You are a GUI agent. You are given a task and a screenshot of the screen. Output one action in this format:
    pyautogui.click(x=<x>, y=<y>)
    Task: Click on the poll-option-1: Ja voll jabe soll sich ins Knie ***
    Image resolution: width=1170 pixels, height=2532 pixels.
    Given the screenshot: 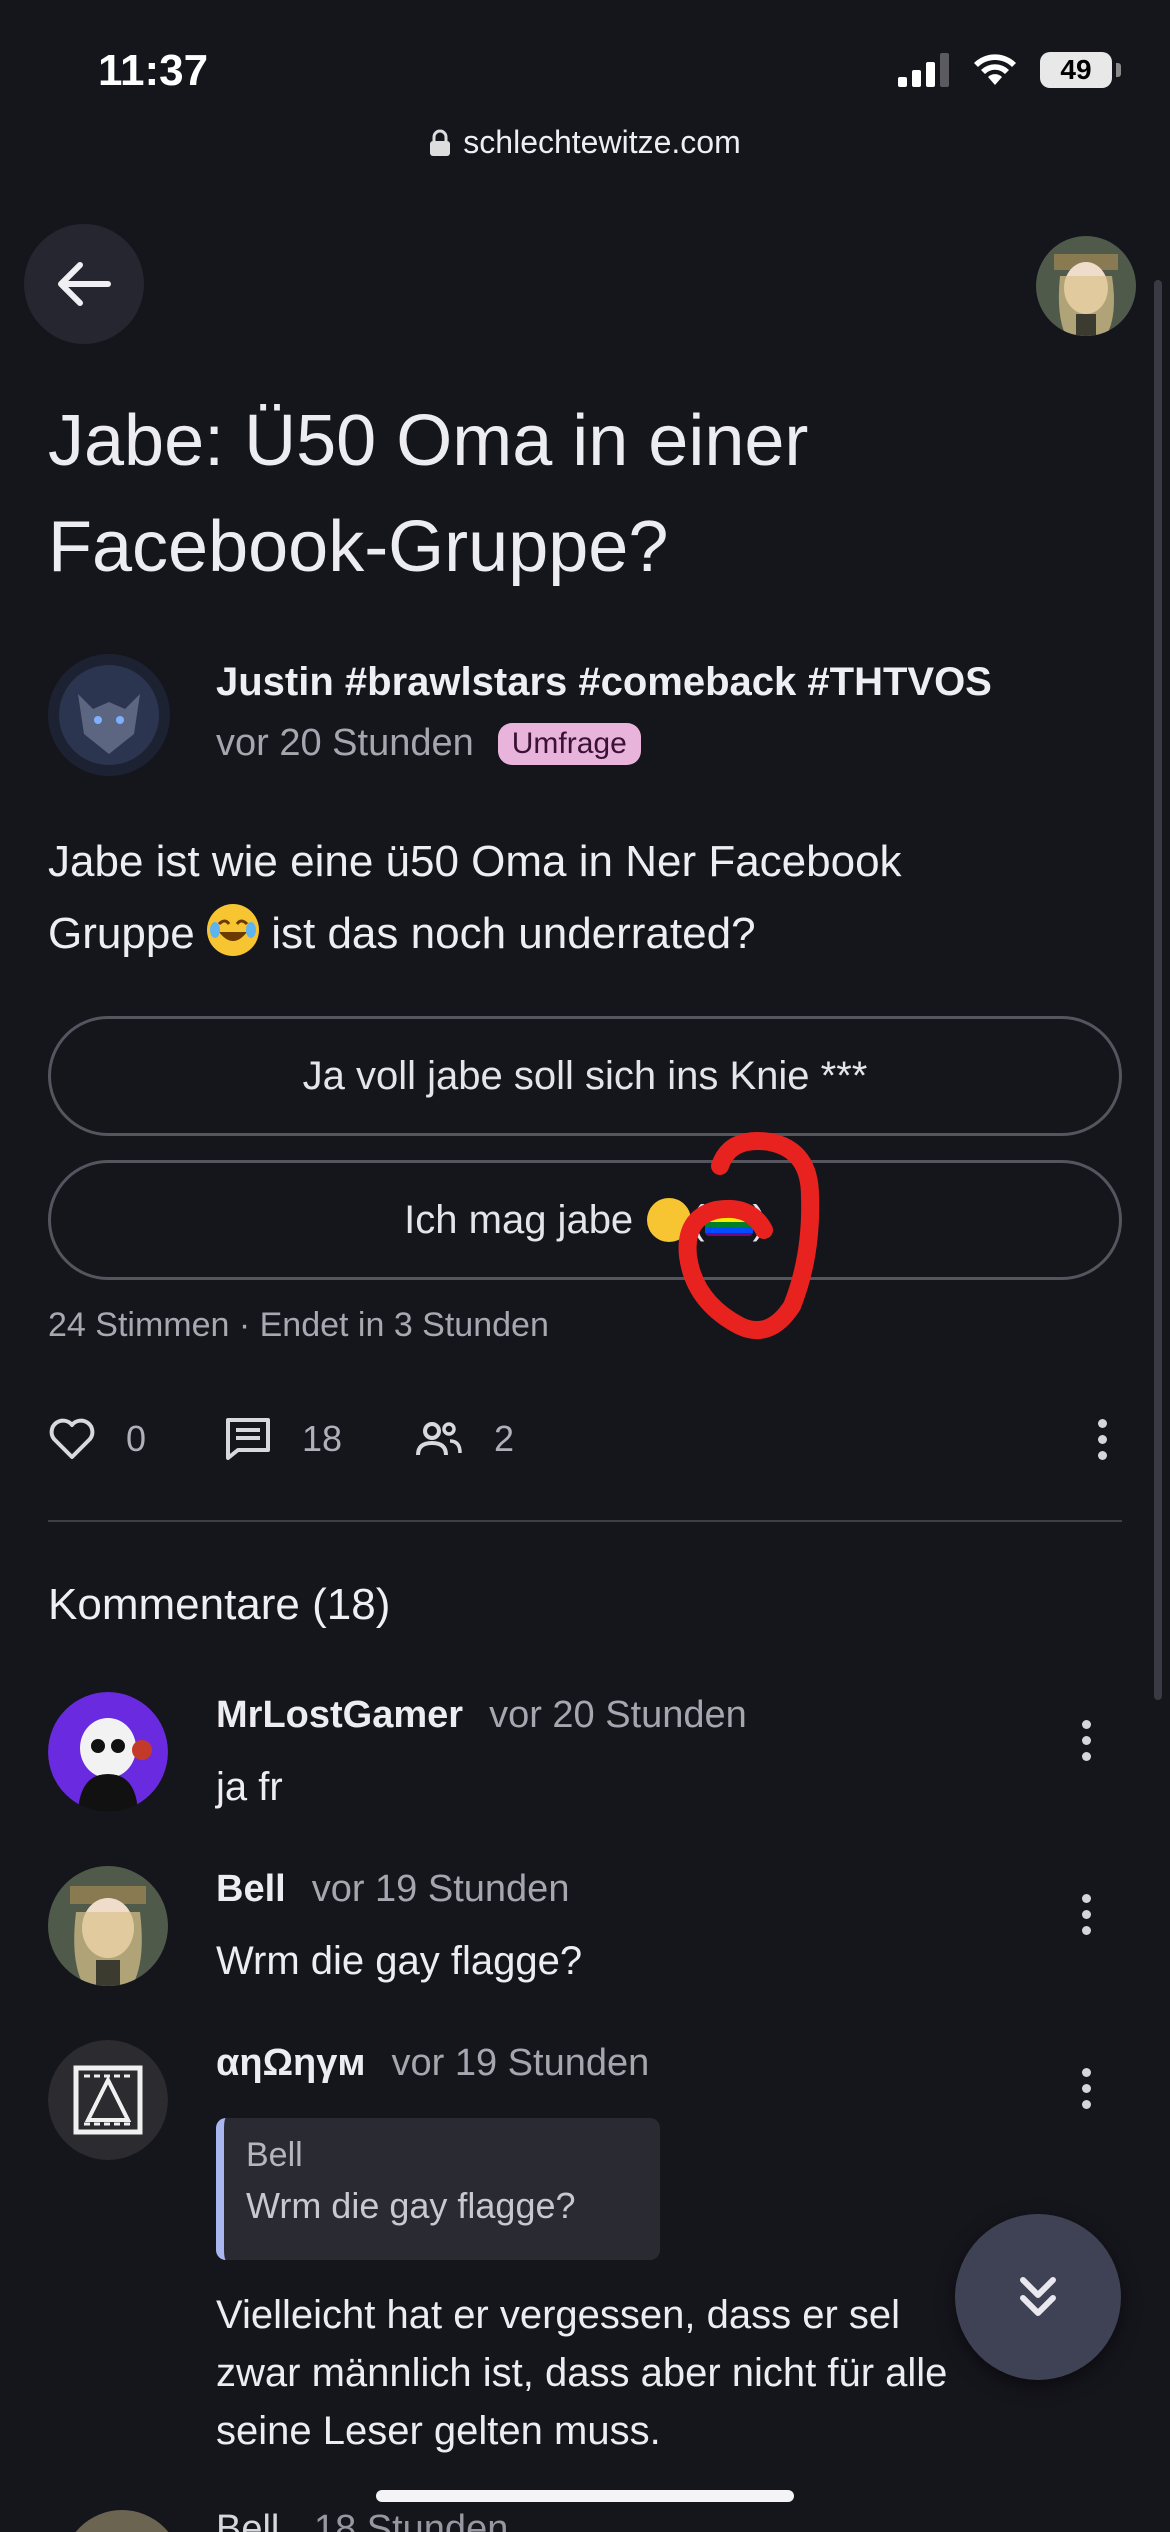 What is the action you would take?
    pyautogui.click(x=585, y=1076)
    